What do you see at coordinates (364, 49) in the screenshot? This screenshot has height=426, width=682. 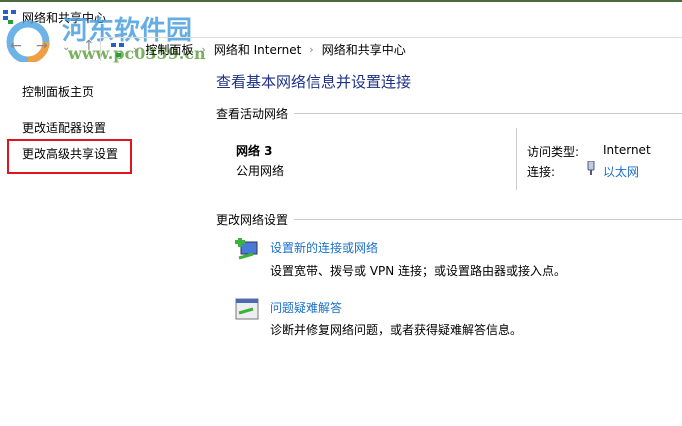 I see `breadcrumb-item: 网络和共享中心` at bounding box center [364, 49].